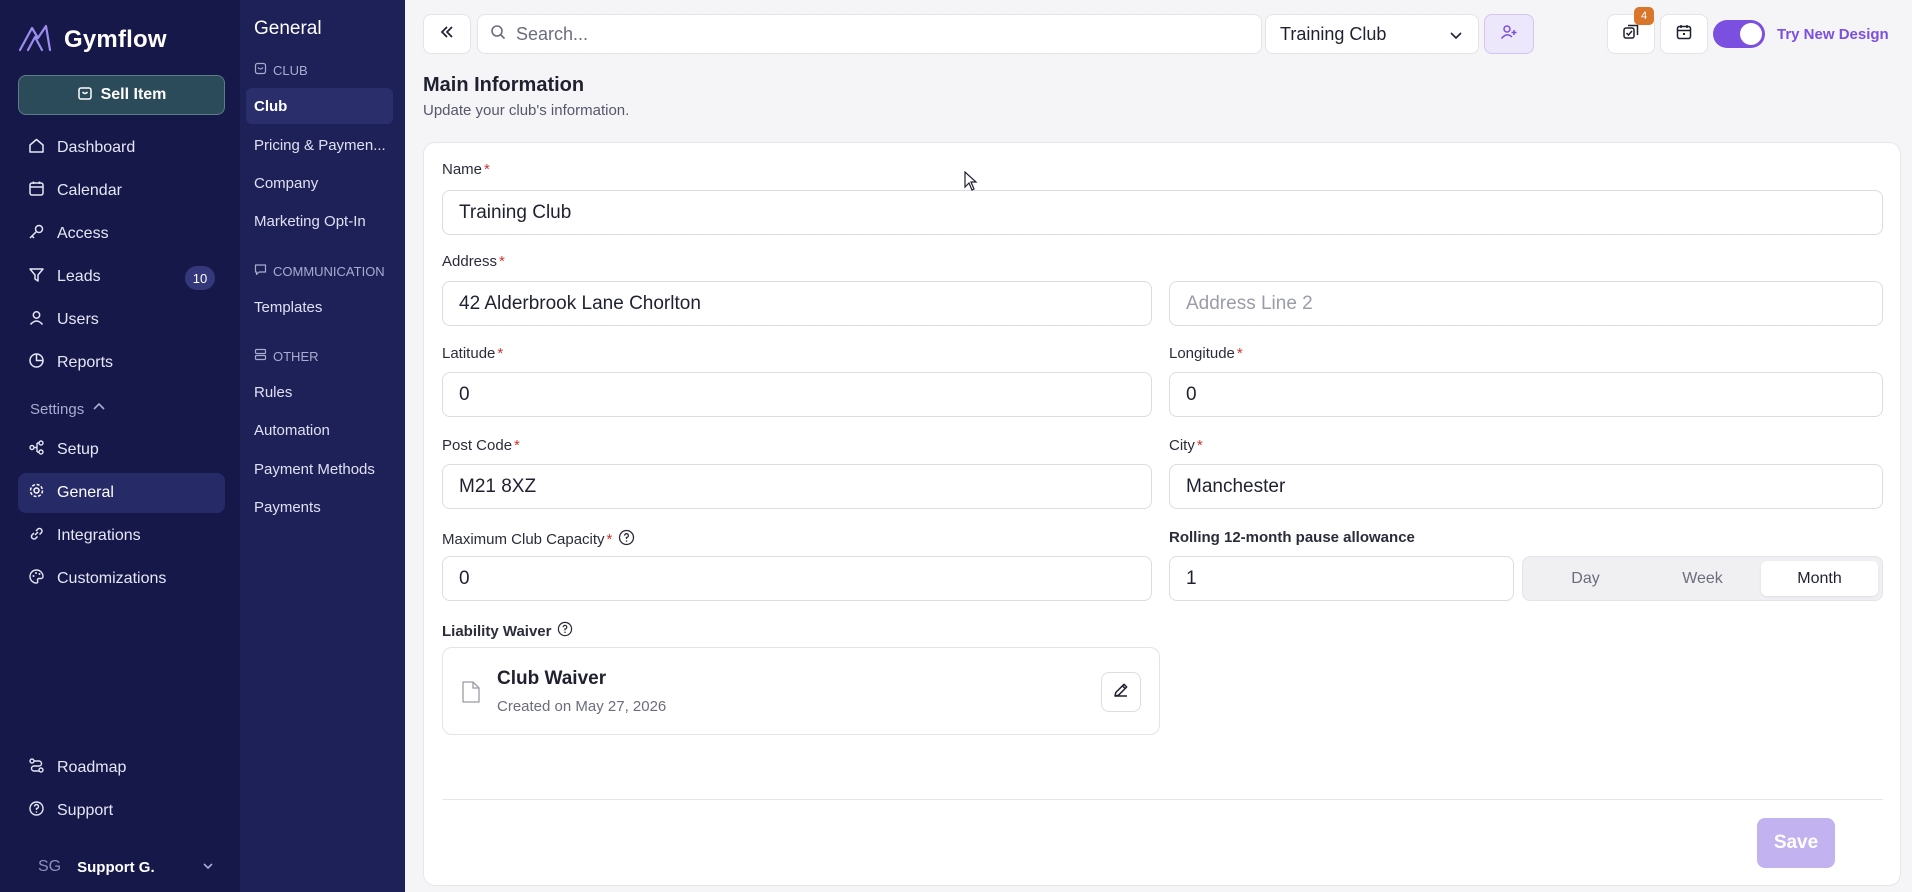 The height and width of the screenshot is (892, 1912). What do you see at coordinates (115, 39) in the screenshot?
I see `brand-name: Gymflow` at bounding box center [115, 39].